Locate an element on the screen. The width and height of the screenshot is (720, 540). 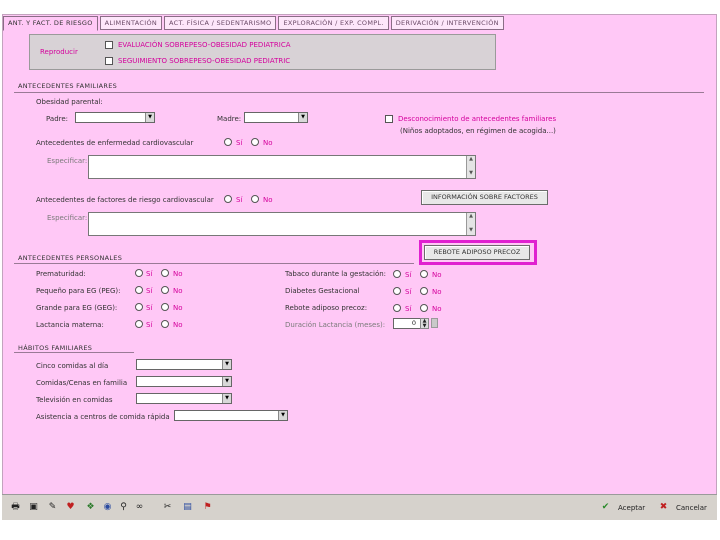
tab-alimentacion: ALIMENTACIÓN is located at coordinates (131, 23).